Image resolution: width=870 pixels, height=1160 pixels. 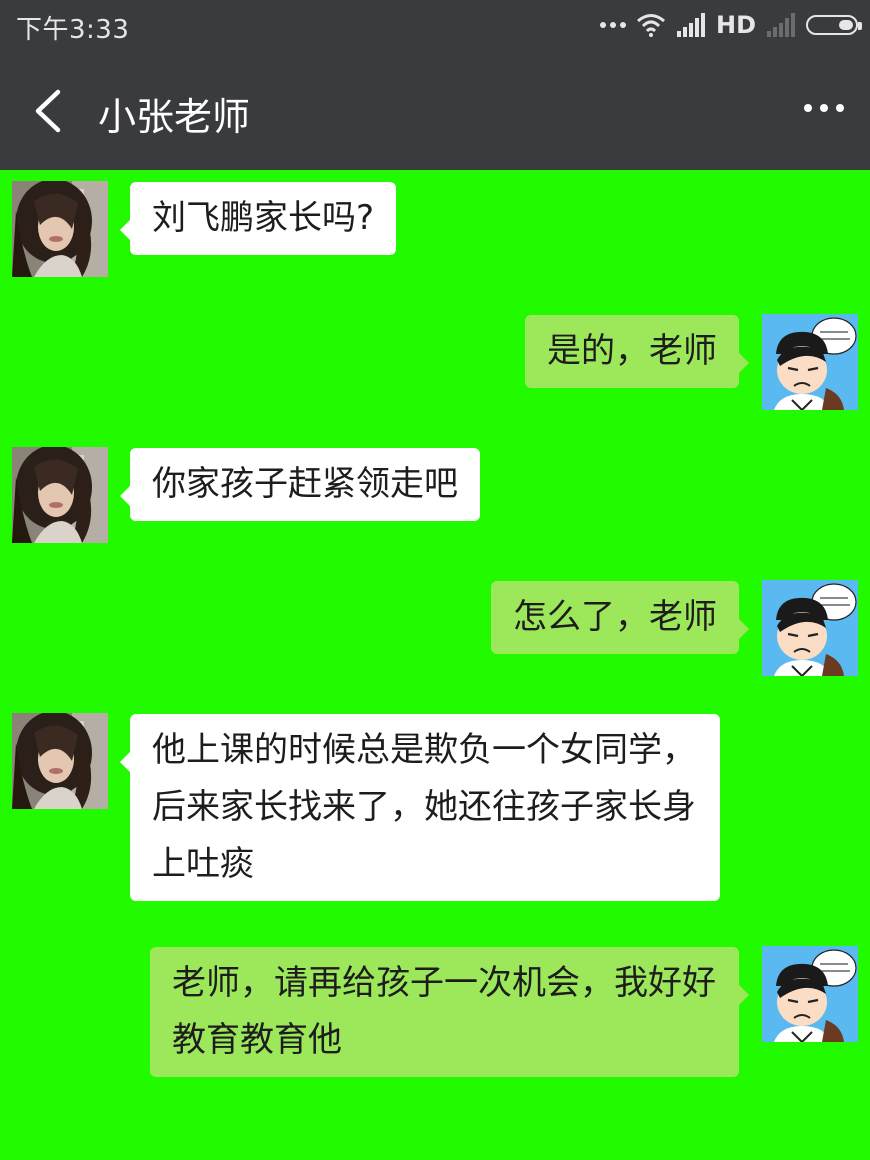 I want to click on battery-icon, so click(x=834, y=25).